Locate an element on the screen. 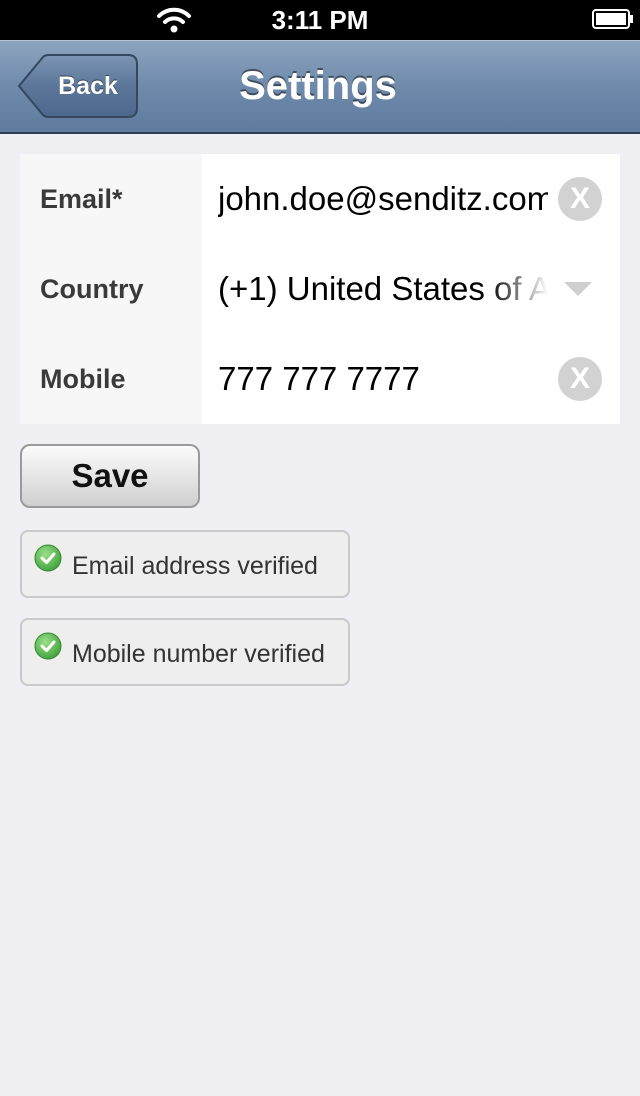 The width and height of the screenshot is (640, 1096). dropdown-icon is located at coordinates (578, 289).